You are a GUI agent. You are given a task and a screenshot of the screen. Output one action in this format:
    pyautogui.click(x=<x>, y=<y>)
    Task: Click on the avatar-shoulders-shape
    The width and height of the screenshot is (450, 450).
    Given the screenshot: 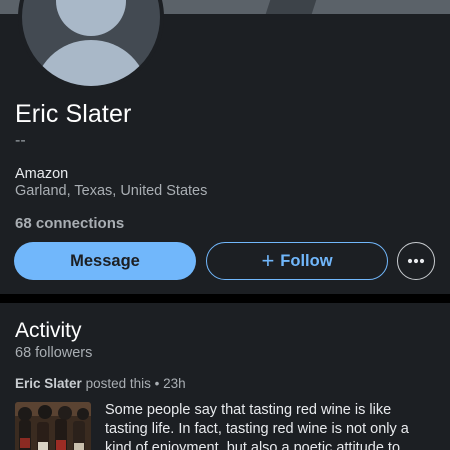 What is the action you would take?
    pyautogui.click(x=91, y=63)
    